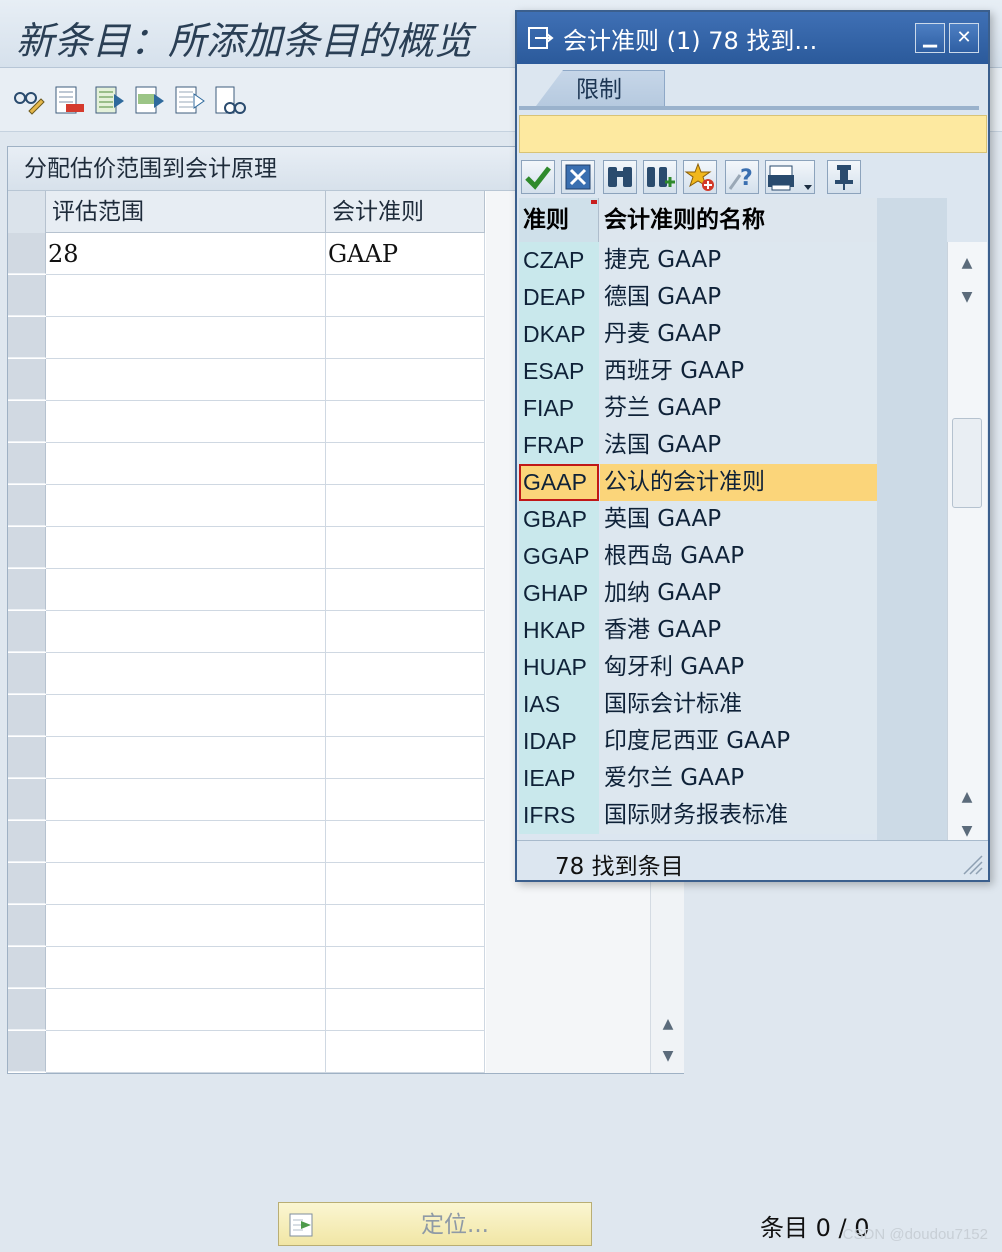 This screenshot has width=1002, height=1252. I want to click on list-item: IEAP 爱尔兰 GAAP, so click(698, 778).